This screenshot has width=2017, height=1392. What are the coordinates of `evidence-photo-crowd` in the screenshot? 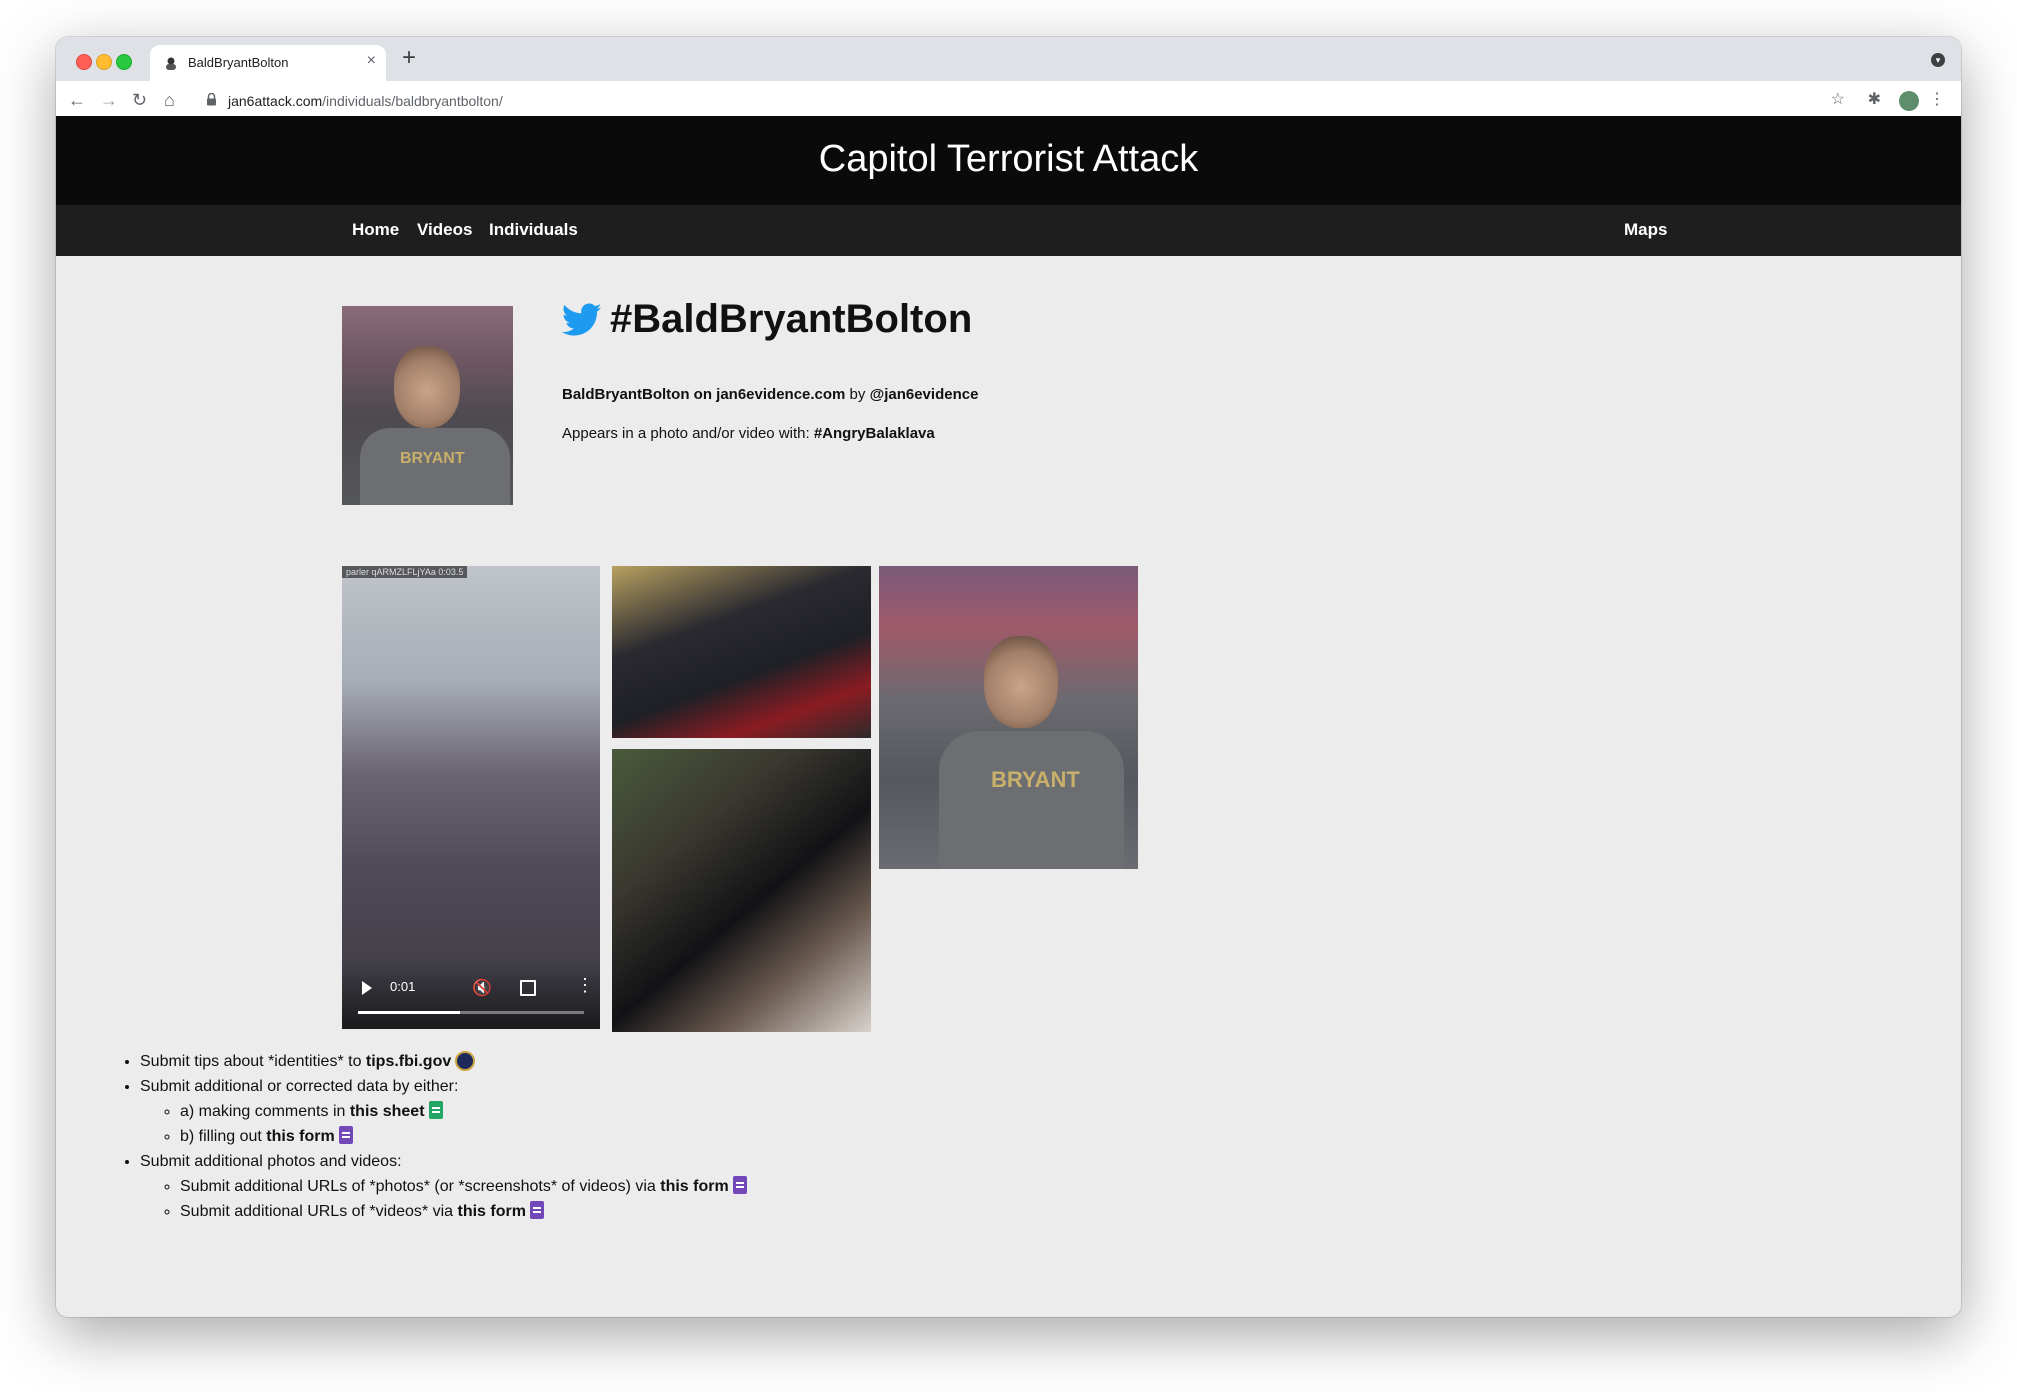 It's located at (741, 652).